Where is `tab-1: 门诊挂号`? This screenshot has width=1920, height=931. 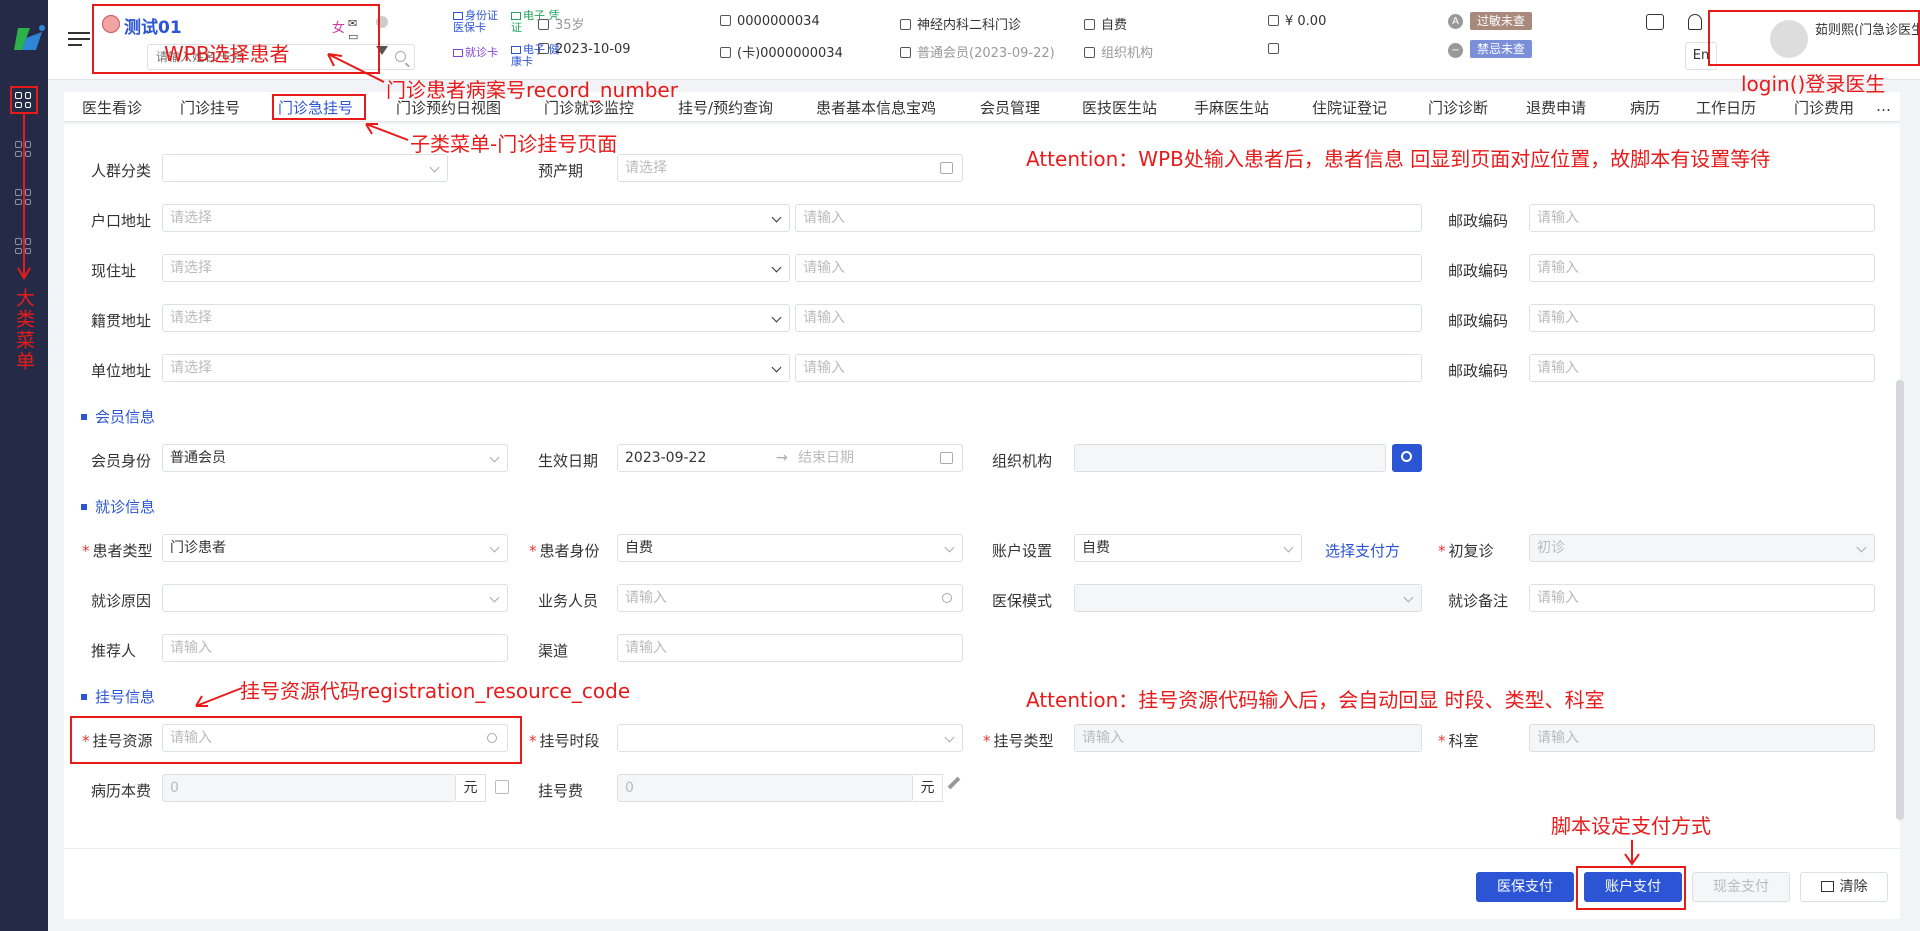
tab-1: 门诊挂号 is located at coordinates (210, 107).